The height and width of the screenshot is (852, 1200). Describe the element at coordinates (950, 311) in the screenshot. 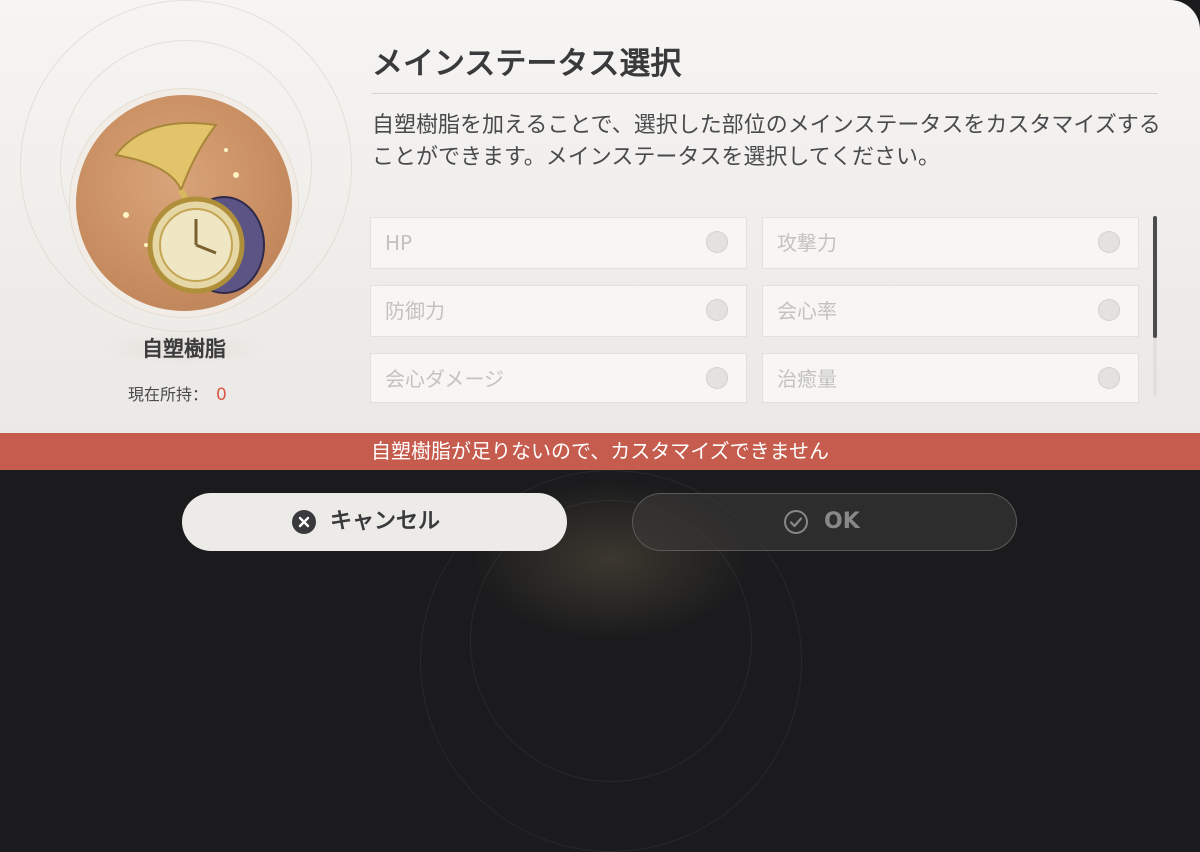

I see `stat-option-crit-rate: 会心率` at that location.